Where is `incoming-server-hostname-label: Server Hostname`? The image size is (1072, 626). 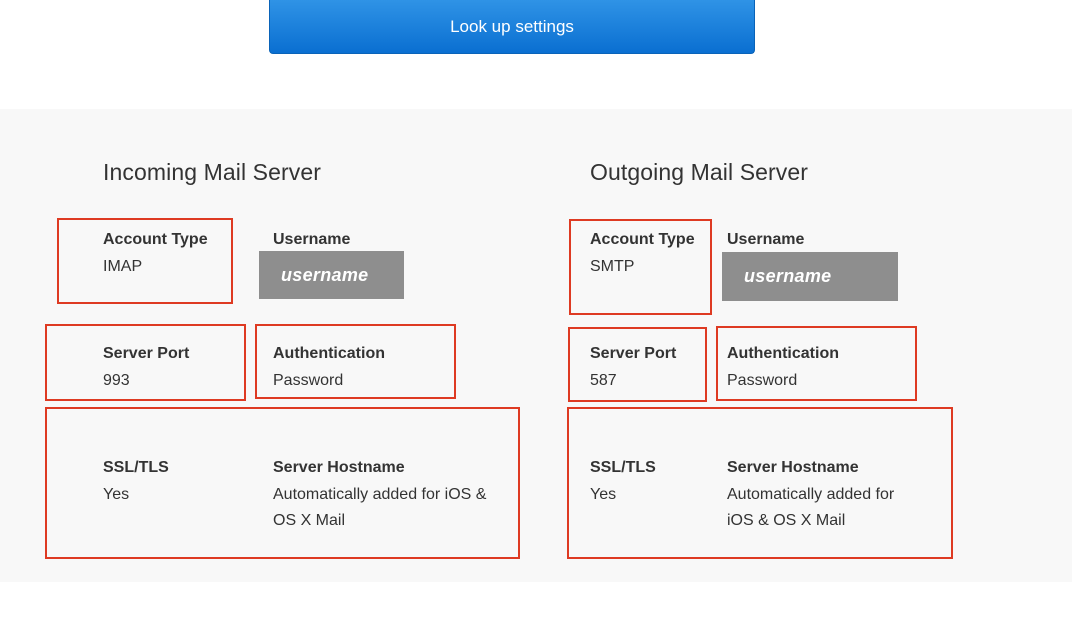
incoming-server-hostname-label: Server Hostname is located at coordinates (339, 467).